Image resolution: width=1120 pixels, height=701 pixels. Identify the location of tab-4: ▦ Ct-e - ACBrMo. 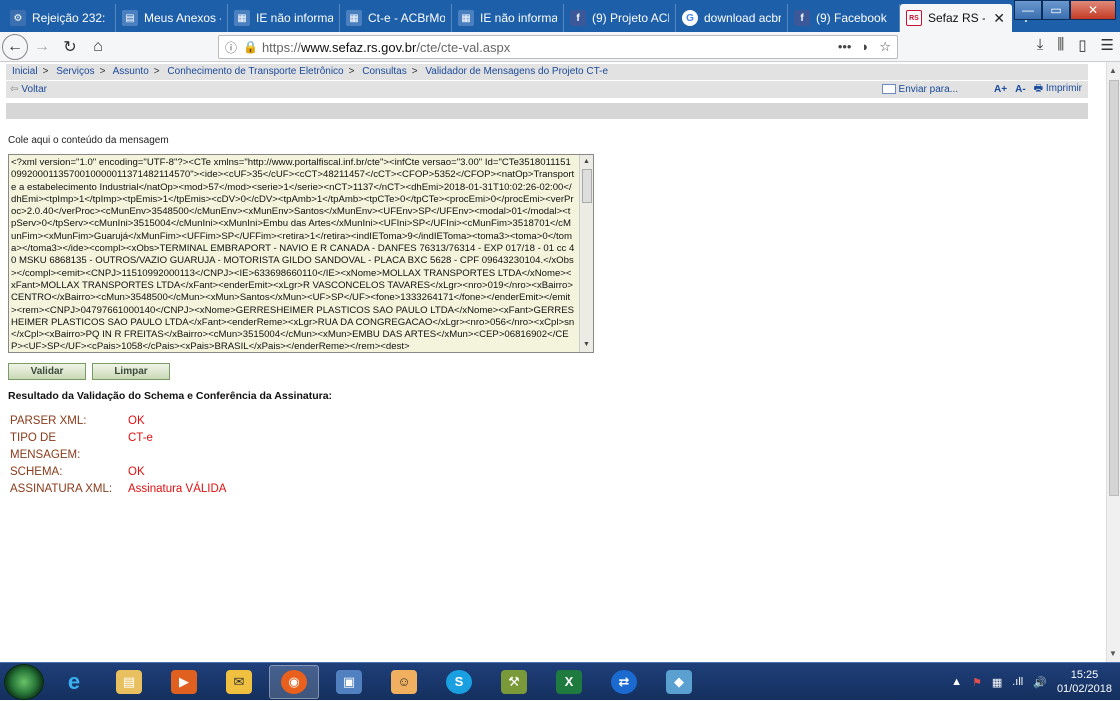
(396, 18).